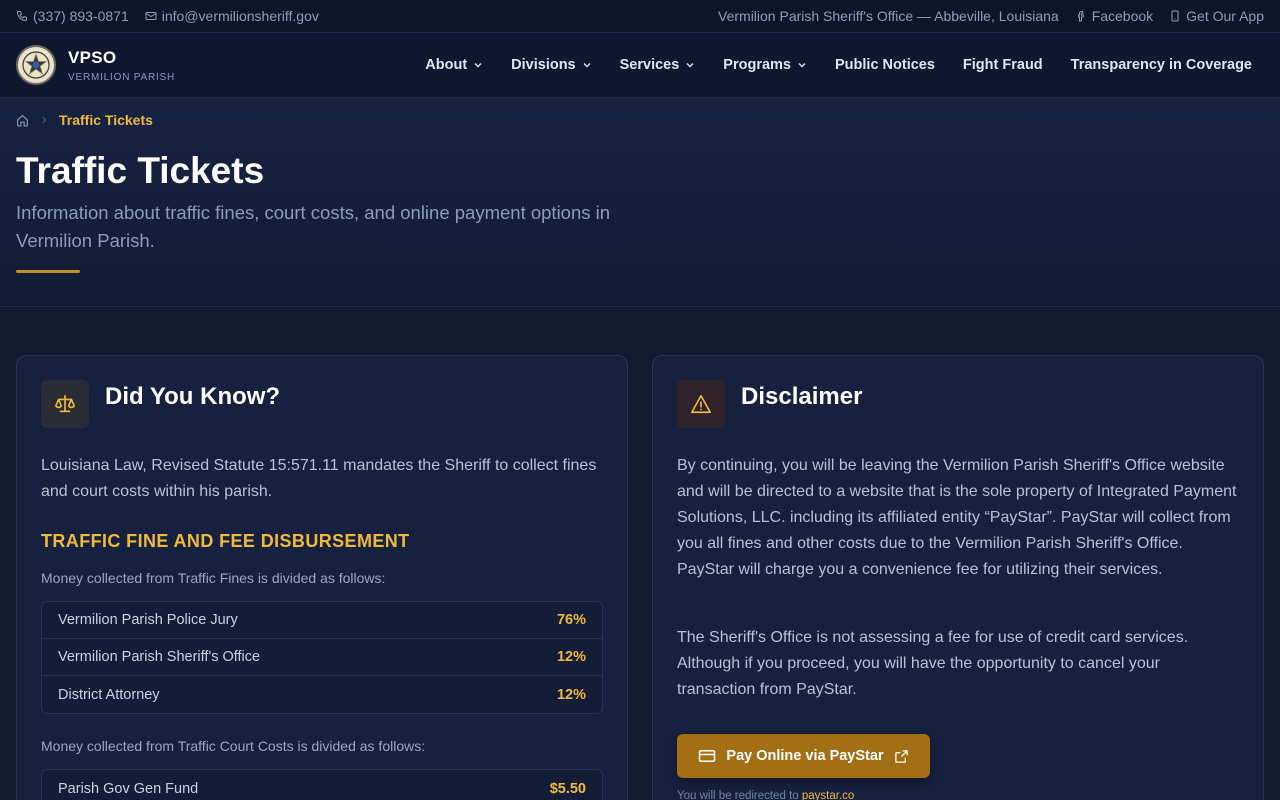 The width and height of the screenshot is (1280, 800). I want to click on nav-item-programs: Programs, so click(765, 65).